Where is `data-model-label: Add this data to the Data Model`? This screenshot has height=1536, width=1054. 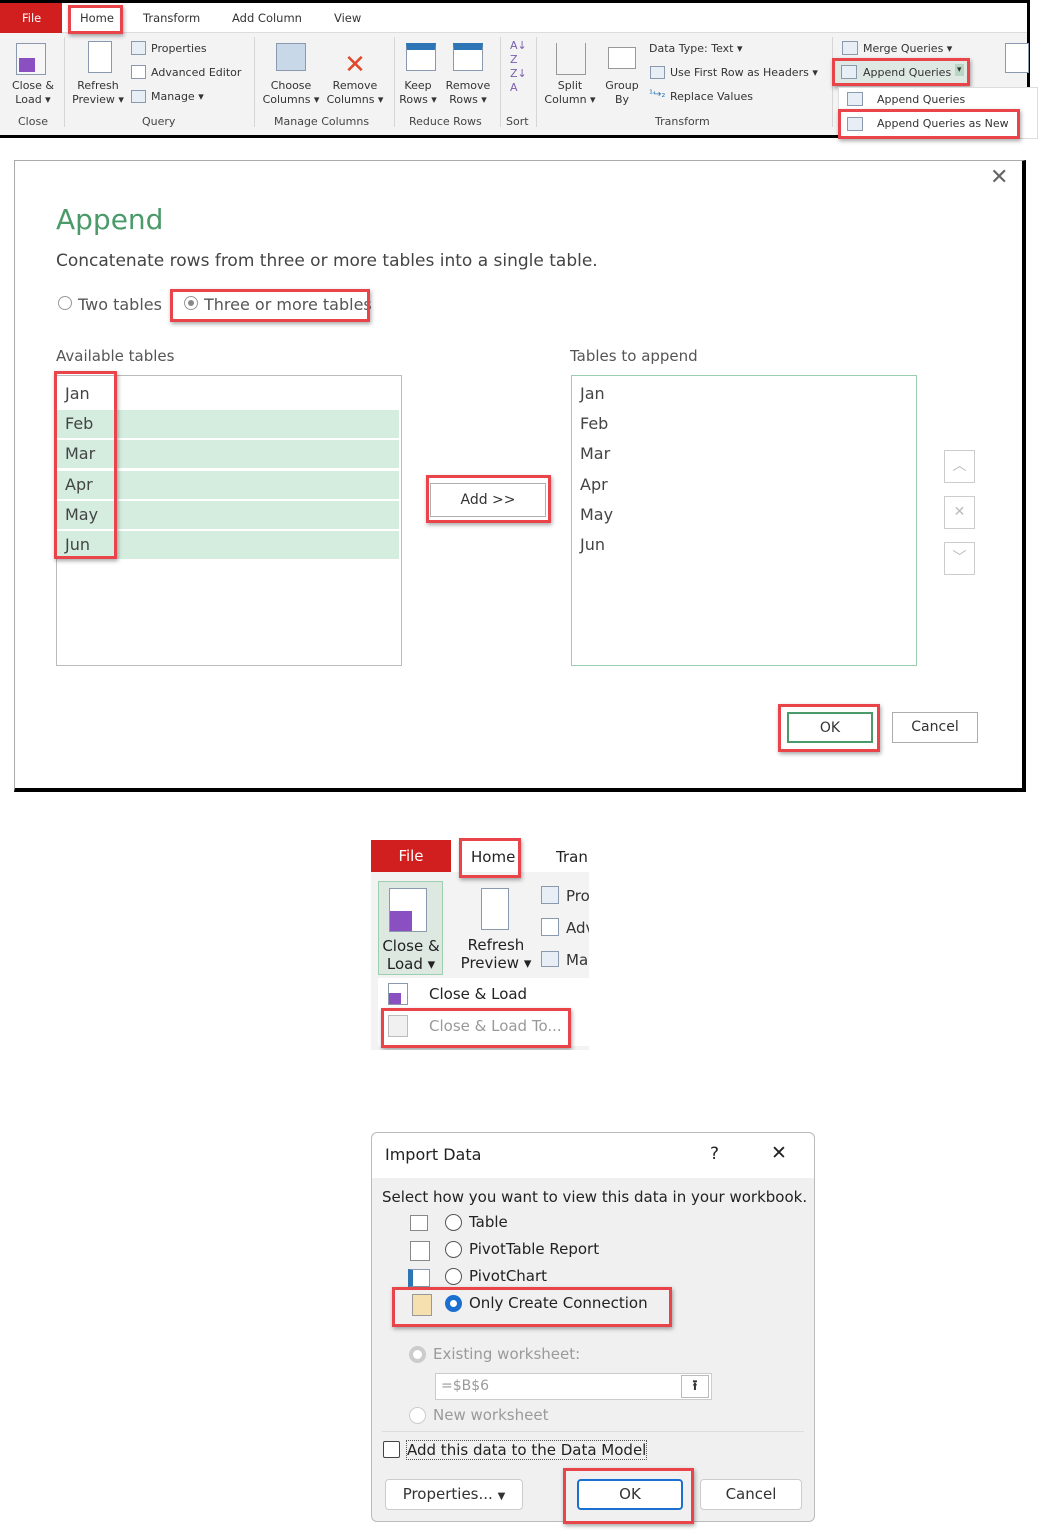 data-model-label: Add this data to the Data Model is located at coordinates (527, 1450).